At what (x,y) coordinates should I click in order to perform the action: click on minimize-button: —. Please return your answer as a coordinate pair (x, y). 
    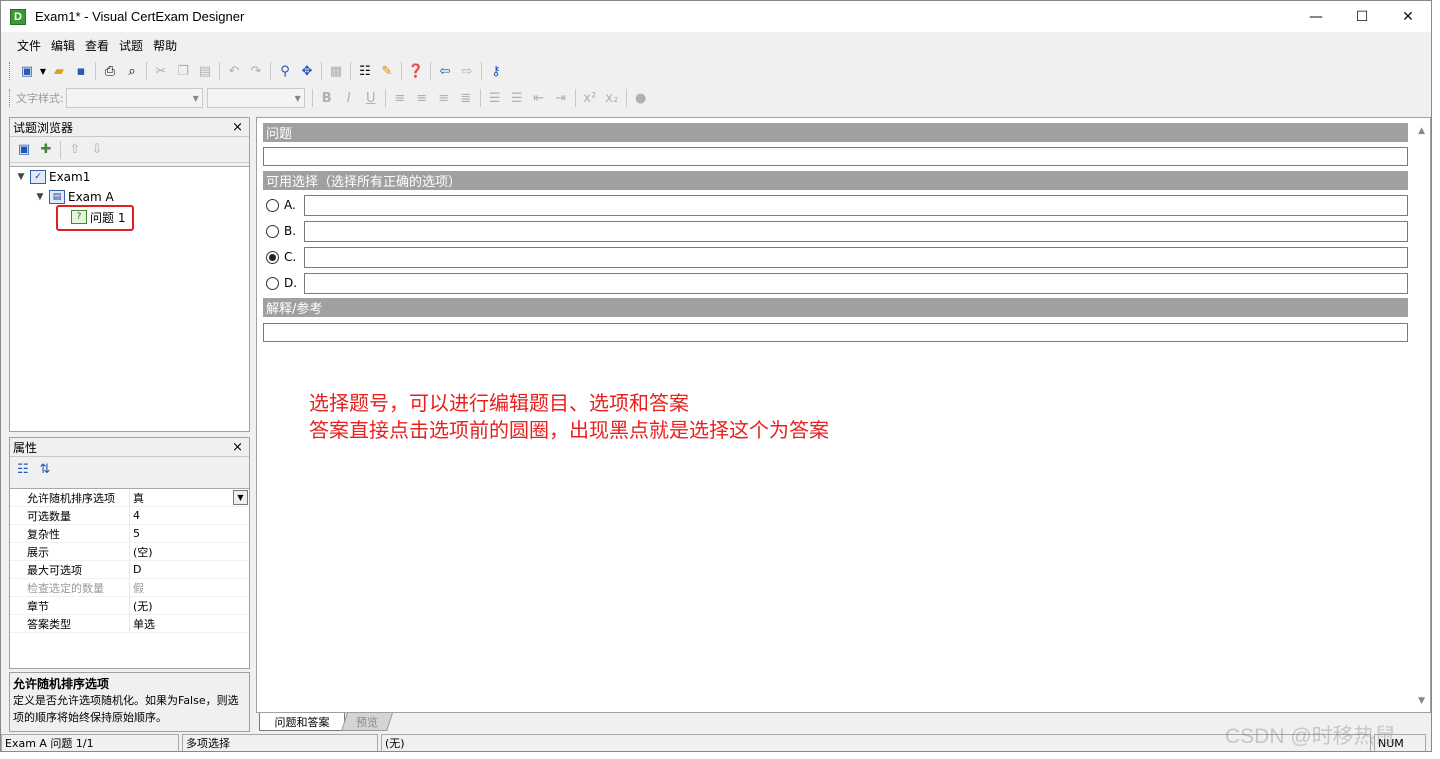
    Looking at the image, I should click on (1316, 16).